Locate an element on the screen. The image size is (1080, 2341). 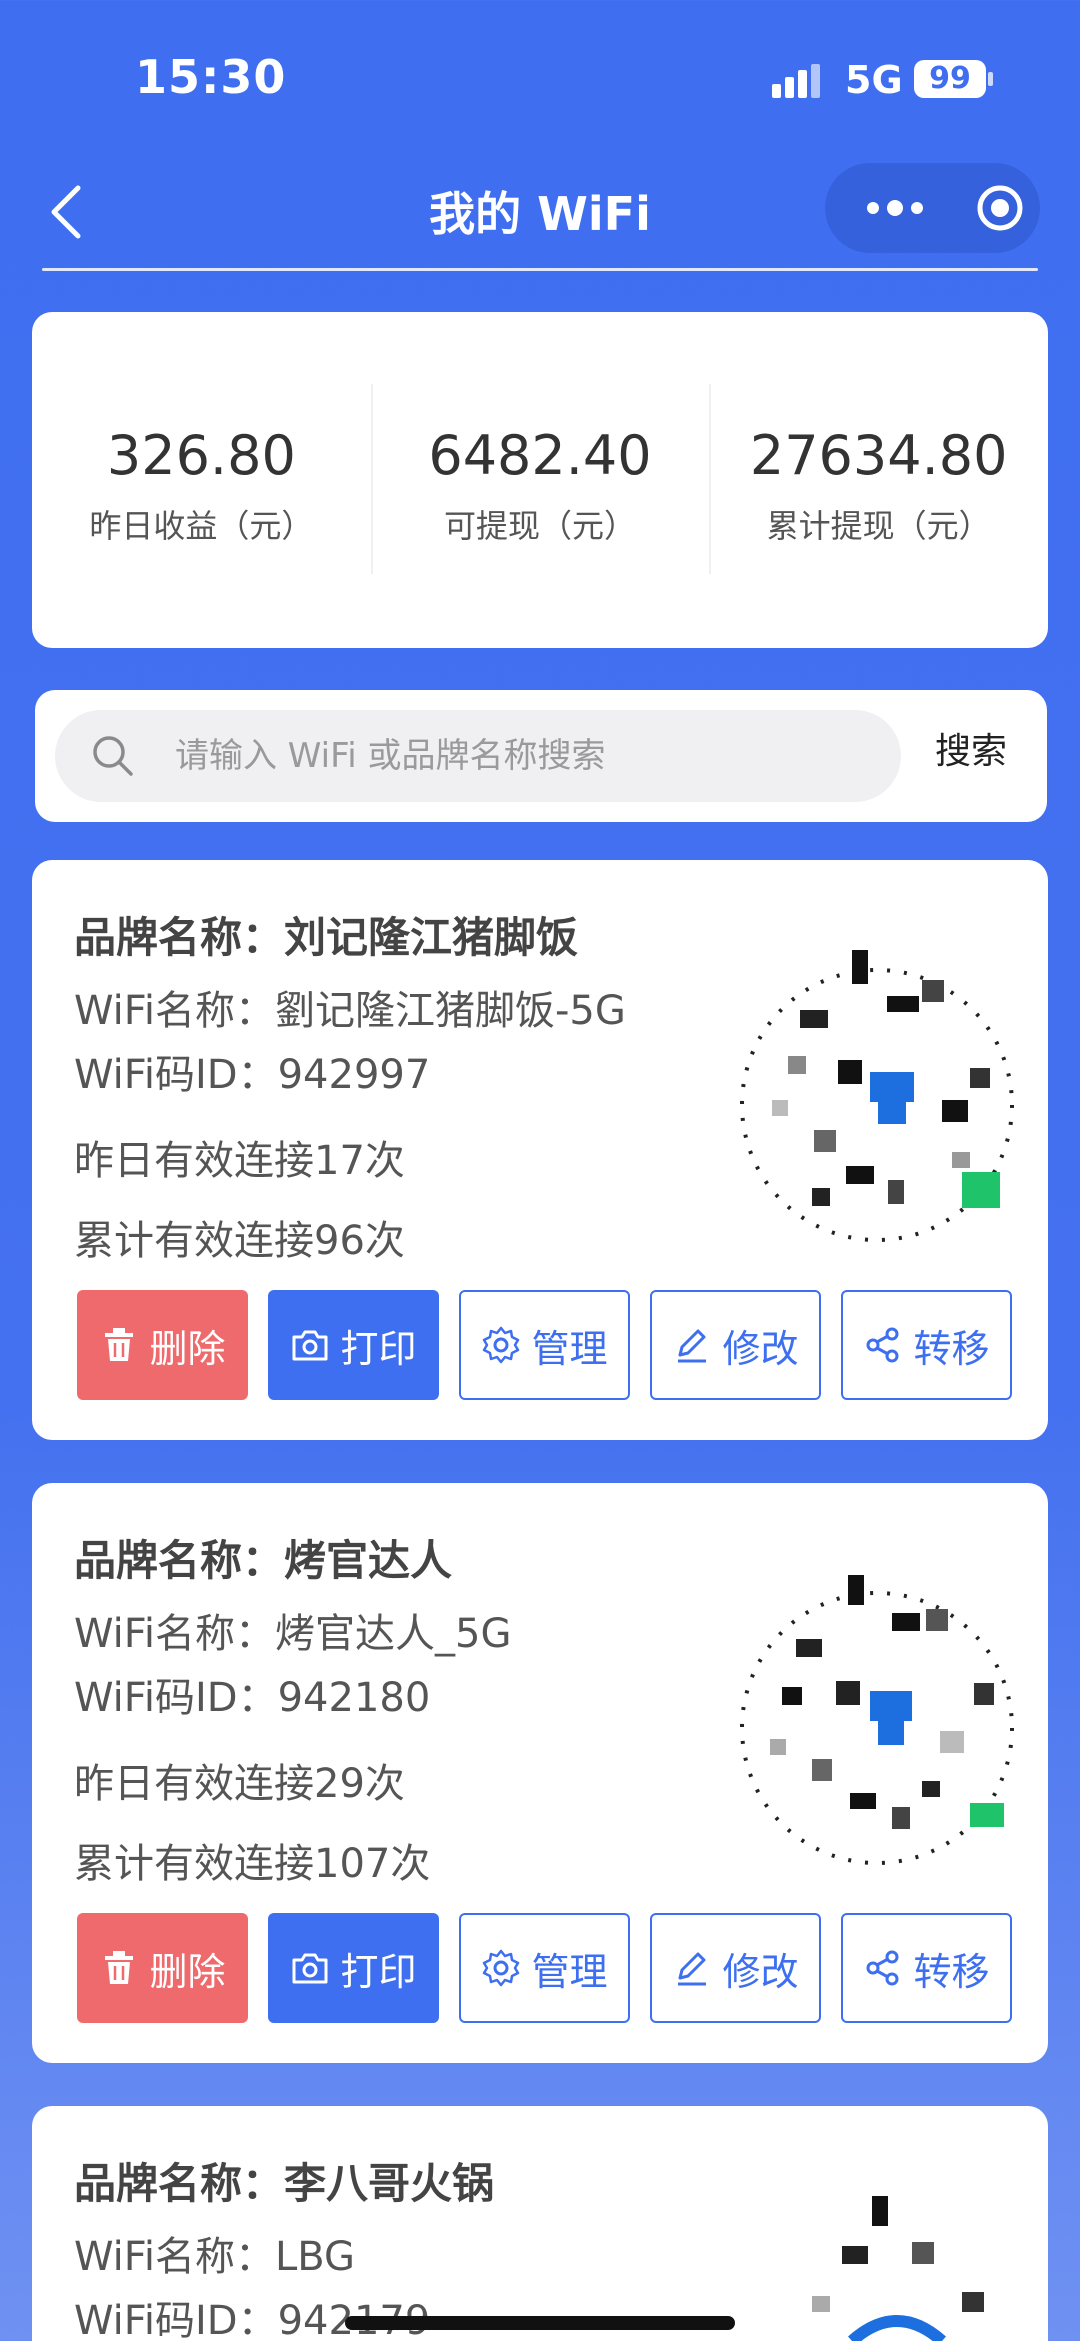
mini-program-capsule is located at coordinates (932, 208).